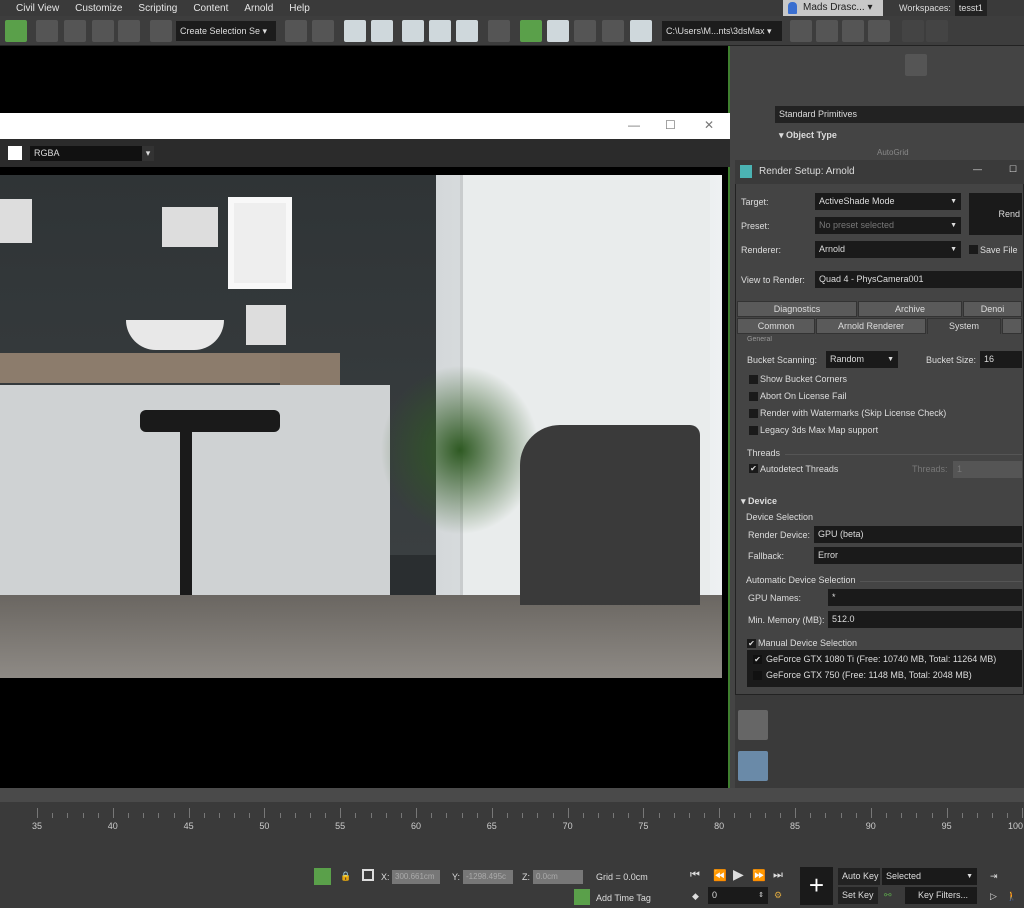 This screenshot has width=1024, height=908. Describe the element at coordinates (925, 597) in the screenshot. I see `gpu-names-field: *` at that location.